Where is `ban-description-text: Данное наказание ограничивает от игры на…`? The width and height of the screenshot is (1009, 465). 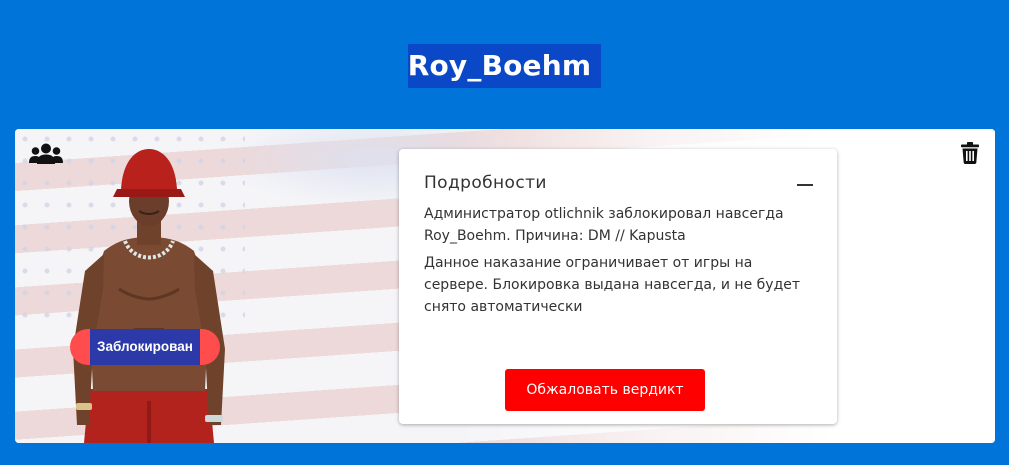
ban-description-text: Данное наказание ограничивает от игры на… is located at coordinates (612, 285).